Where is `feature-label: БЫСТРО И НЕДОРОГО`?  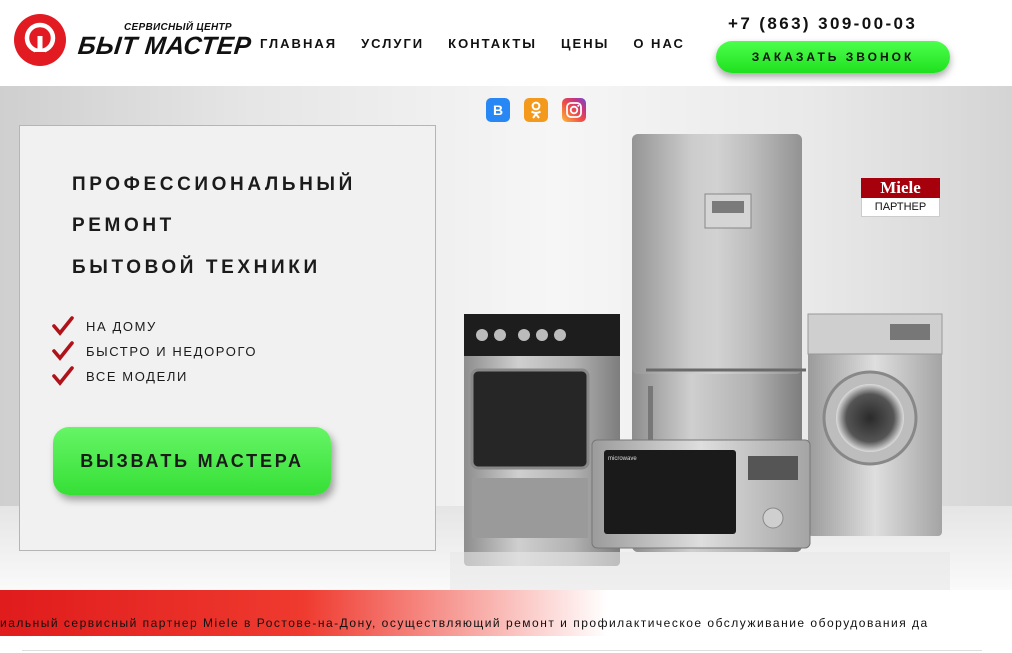
feature-label: БЫСТРО И НЕДОРОГО is located at coordinates (172, 351).